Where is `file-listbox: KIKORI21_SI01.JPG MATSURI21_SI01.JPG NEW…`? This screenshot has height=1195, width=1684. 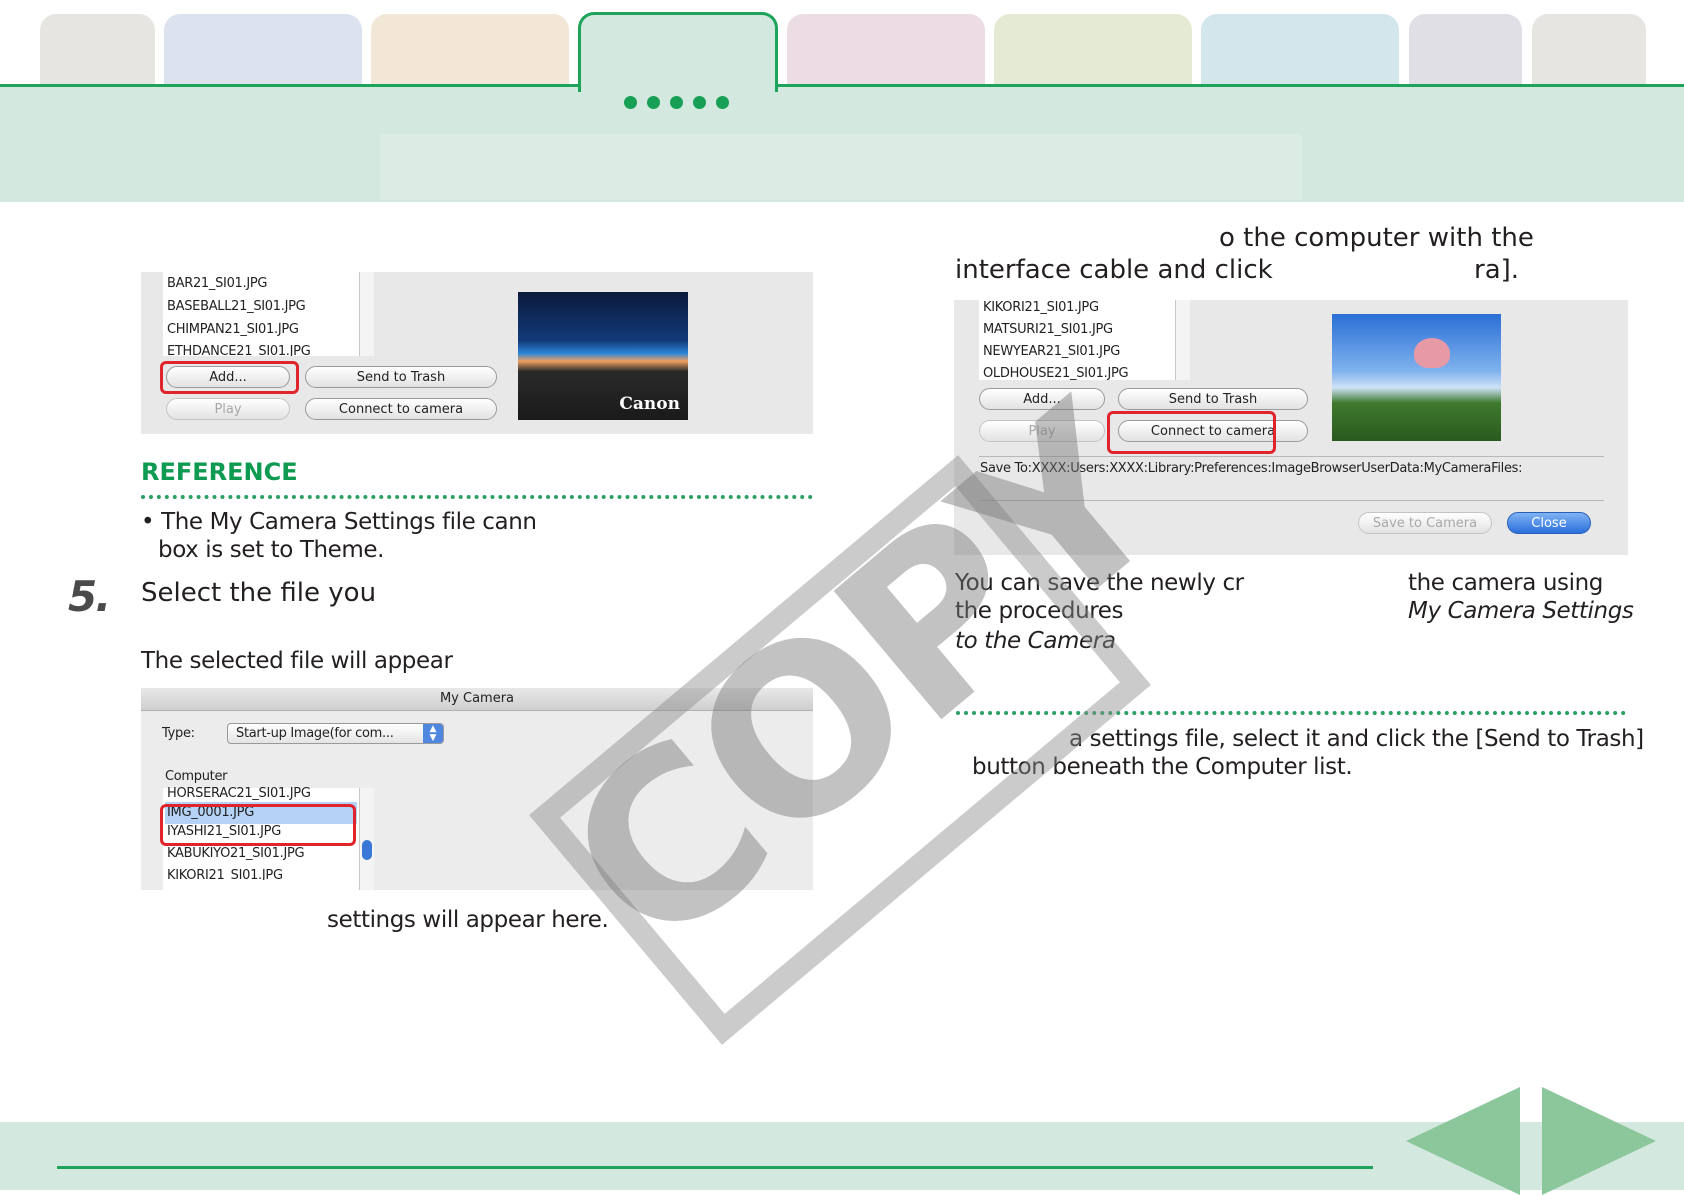
file-listbox: KIKORI21_SI01.JPG MATSURI21_SI01.JPG NEW… is located at coordinates (1084, 340).